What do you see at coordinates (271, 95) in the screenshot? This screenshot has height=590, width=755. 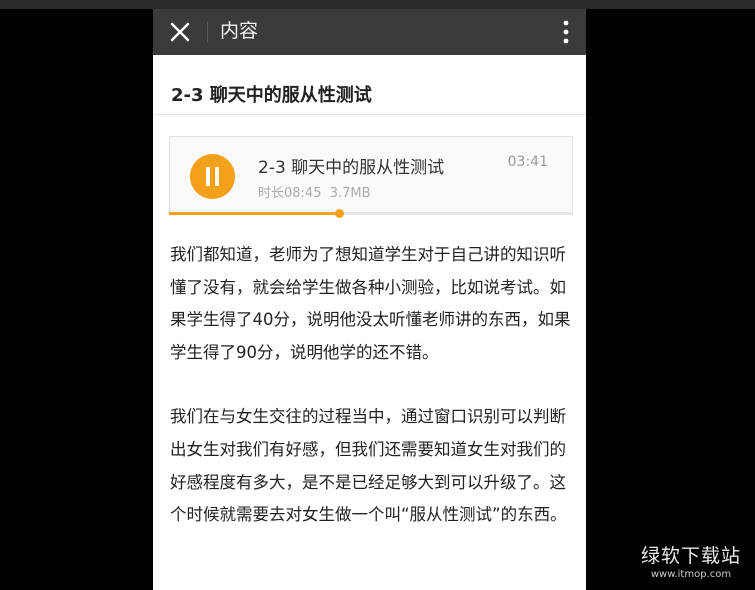 I see `article-title: 2-3 聊天中的服从性测试` at bounding box center [271, 95].